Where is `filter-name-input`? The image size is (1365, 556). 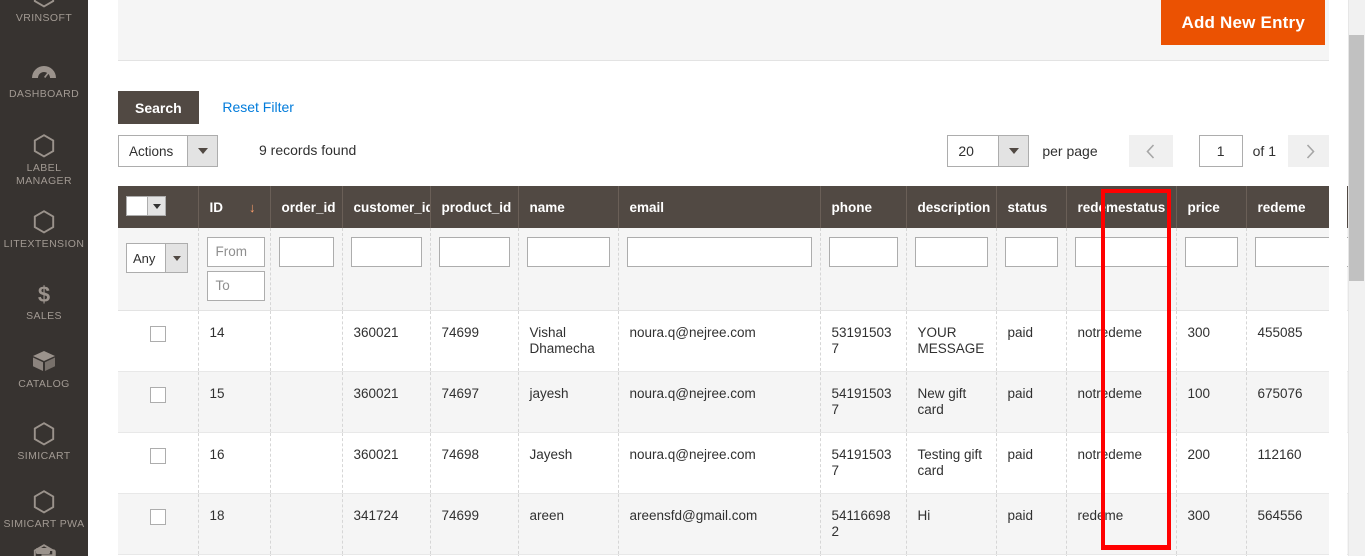
filter-name-input is located at coordinates (568, 252).